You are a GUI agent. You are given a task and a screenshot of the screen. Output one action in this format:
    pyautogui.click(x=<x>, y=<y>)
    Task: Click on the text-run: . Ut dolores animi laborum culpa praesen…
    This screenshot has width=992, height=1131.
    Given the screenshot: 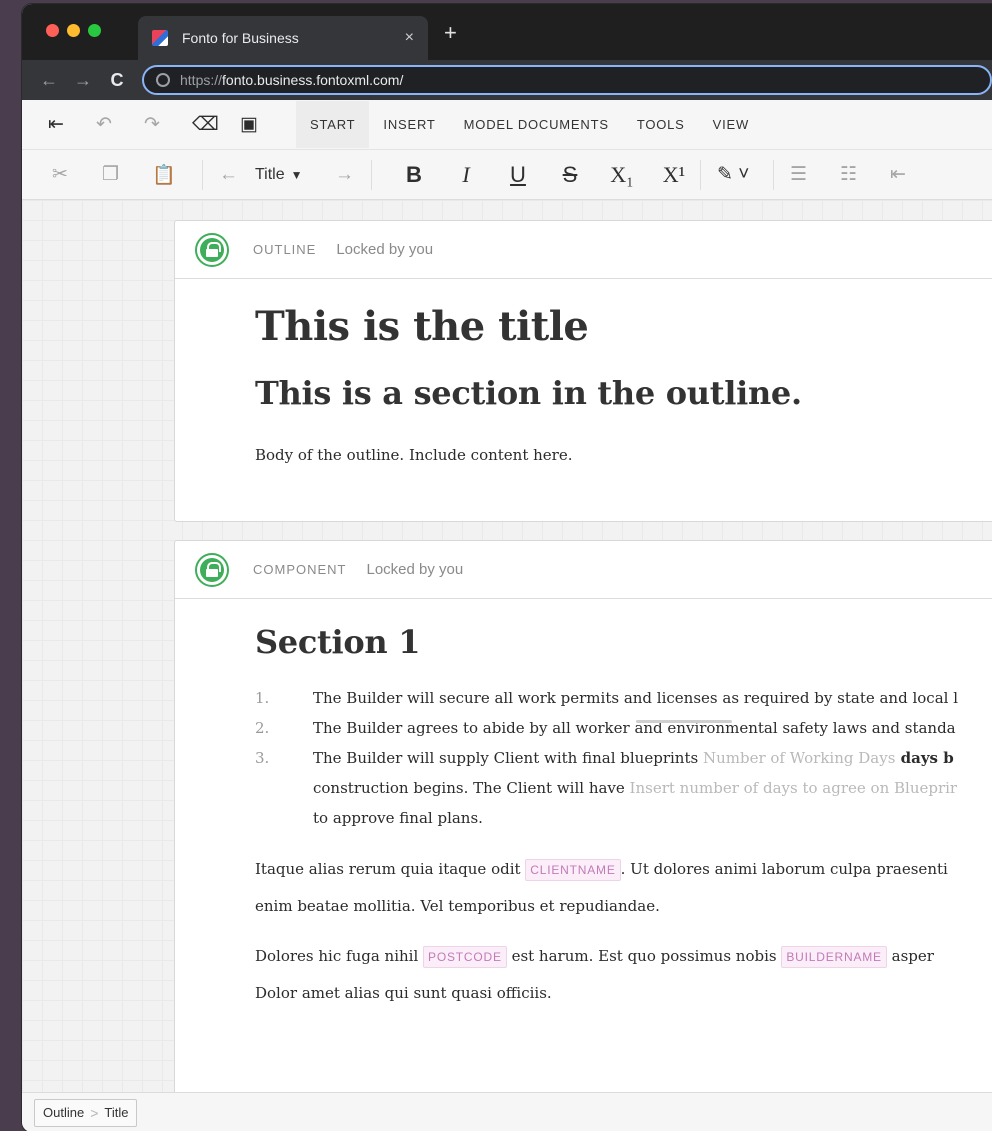 What is the action you would take?
    pyautogui.click(x=784, y=869)
    